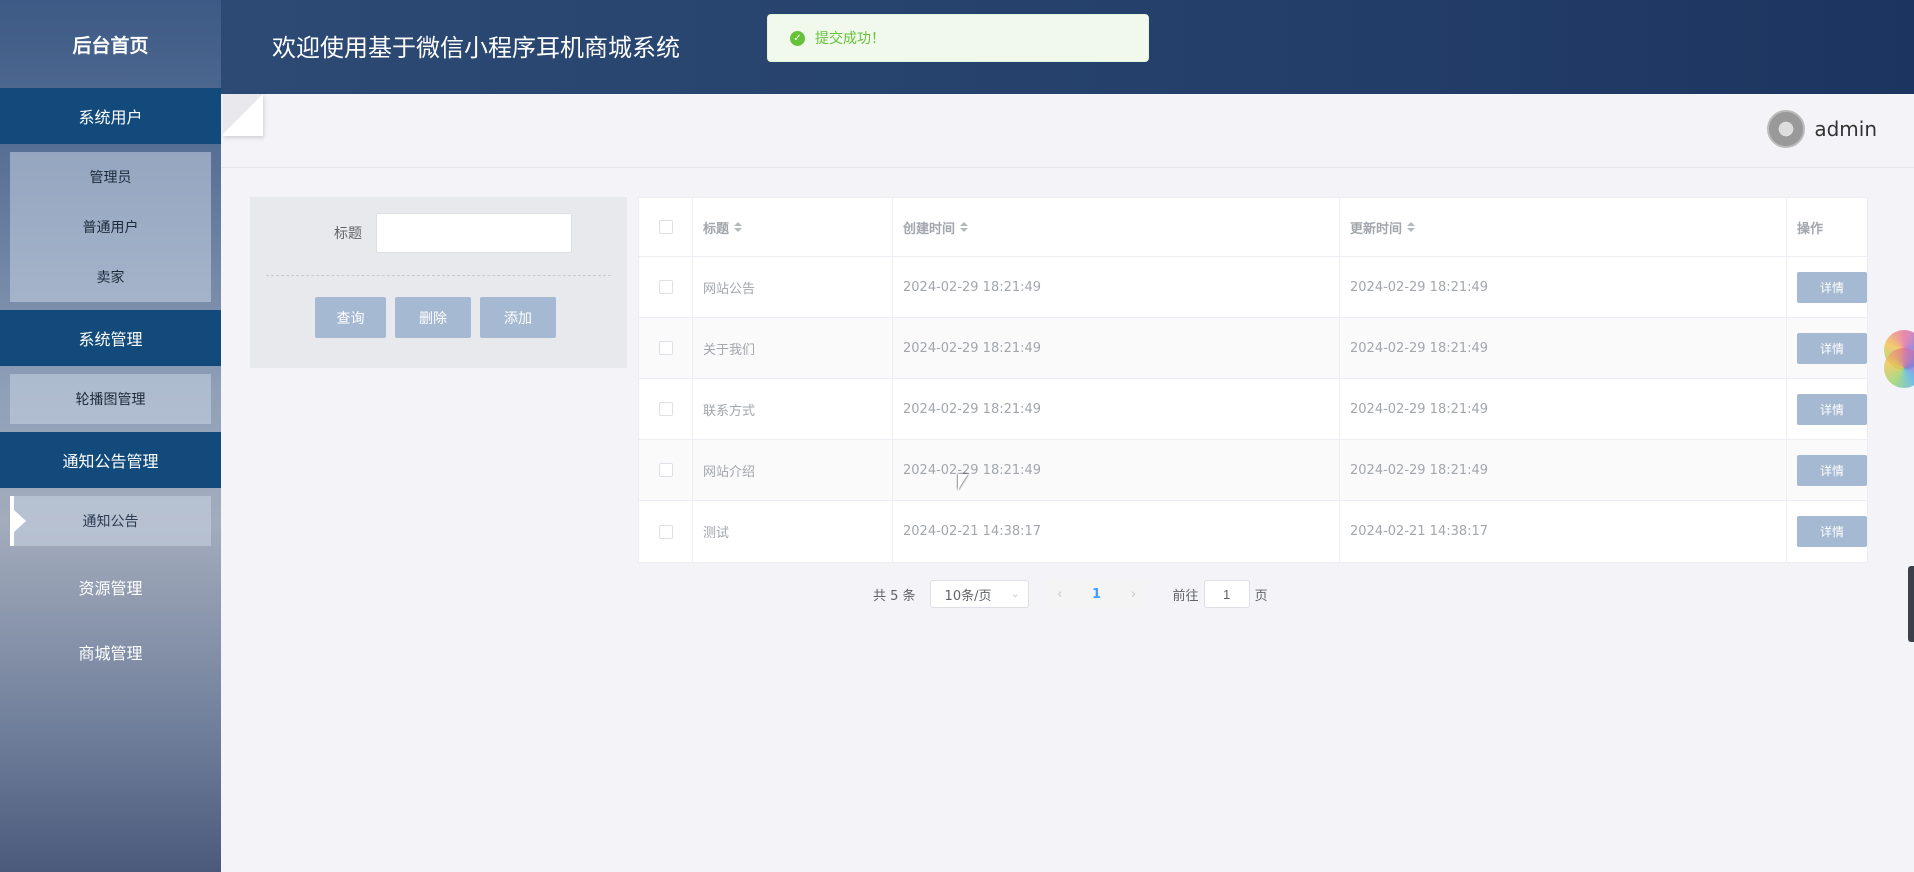 This screenshot has width=1914, height=872. What do you see at coordinates (793, 470) in the screenshot?
I see `row-title: 网站介绍` at bounding box center [793, 470].